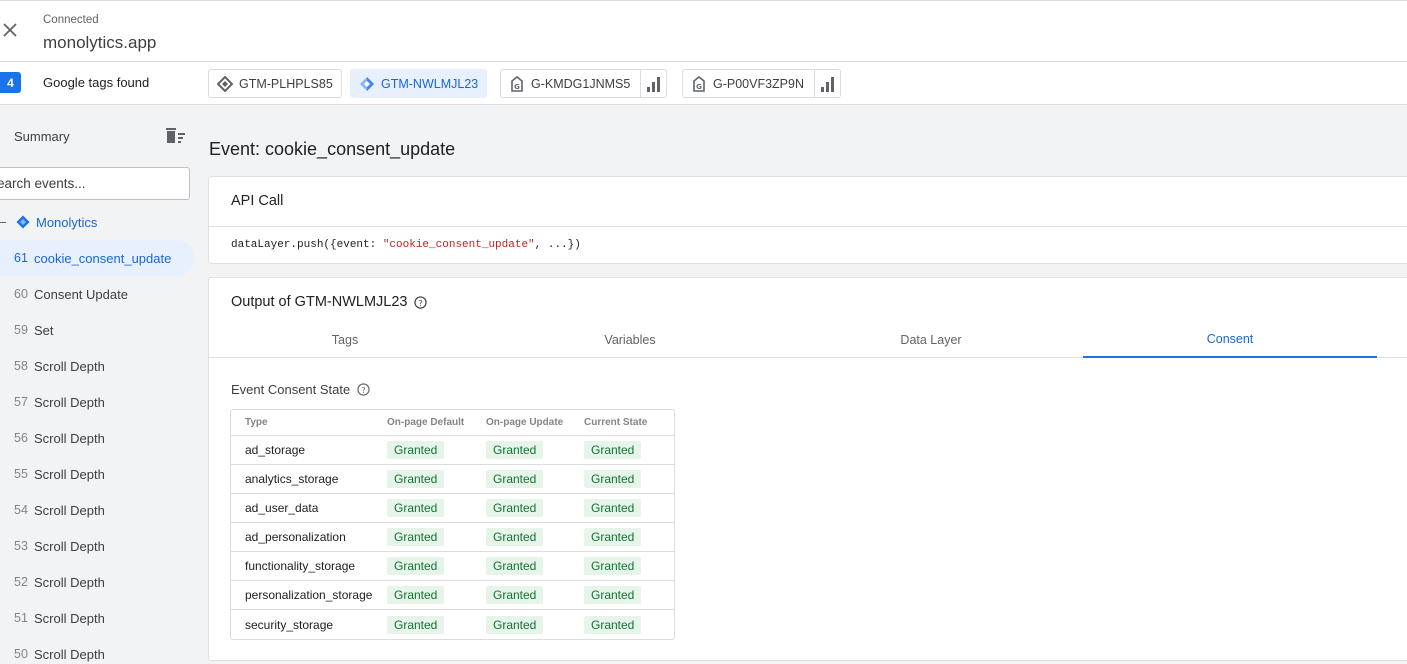 The image size is (1407, 664). I want to click on tag-chip-g-p00vf3zp9n: G G-P00VF3ZP9N, so click(762, 83).